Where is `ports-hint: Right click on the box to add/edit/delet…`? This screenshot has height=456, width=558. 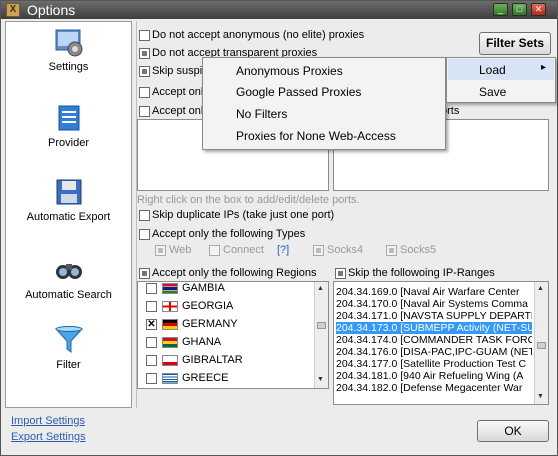 ports-hint: Right click on the box to add/edit/delet… is located at coordinates (248, 200).